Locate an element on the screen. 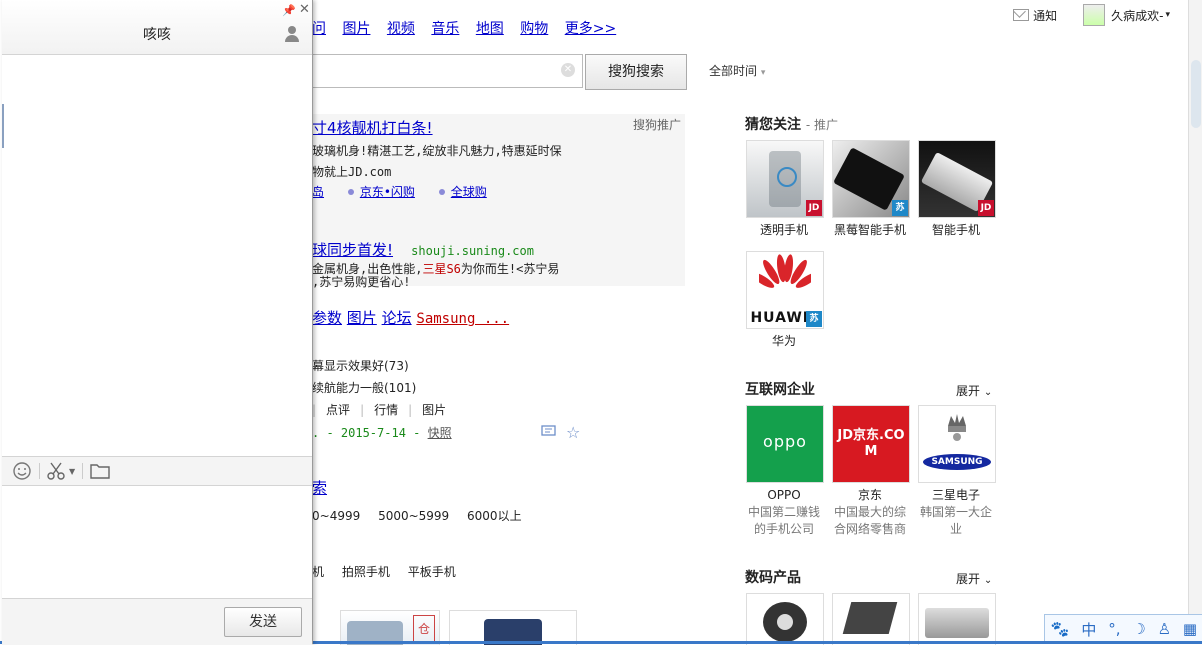 This screenshot has width=1202, height=645. avatar is located at coordinates (1094, 15).